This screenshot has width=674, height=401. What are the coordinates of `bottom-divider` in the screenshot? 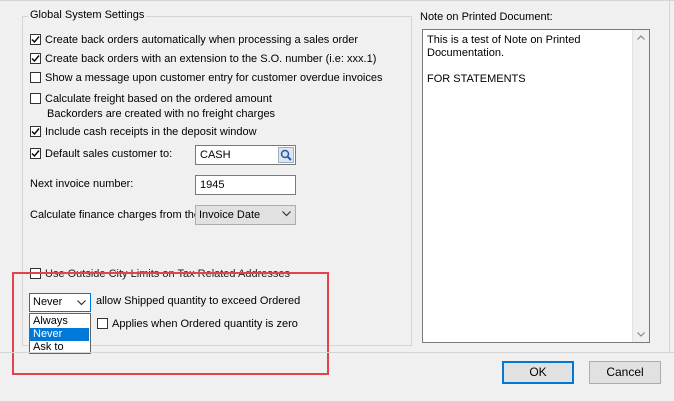 It's located at (337, 352).